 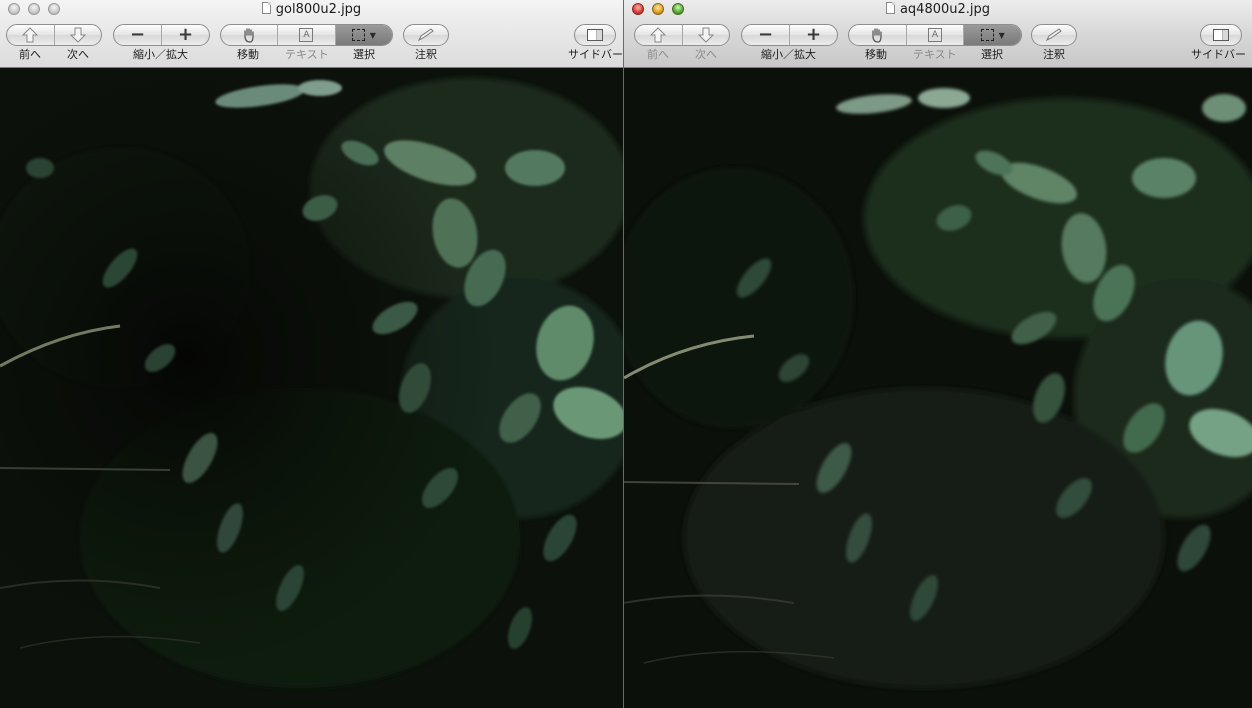 I want to click on window-title: aq4800u2.jpg, so click(x=938, y=10).